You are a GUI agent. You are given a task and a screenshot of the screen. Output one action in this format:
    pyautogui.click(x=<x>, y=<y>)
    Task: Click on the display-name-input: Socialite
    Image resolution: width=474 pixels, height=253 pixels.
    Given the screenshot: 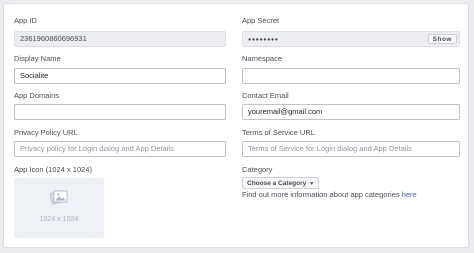 What is the action you would take?
    pyautogui.click(x=120, y=76)
    